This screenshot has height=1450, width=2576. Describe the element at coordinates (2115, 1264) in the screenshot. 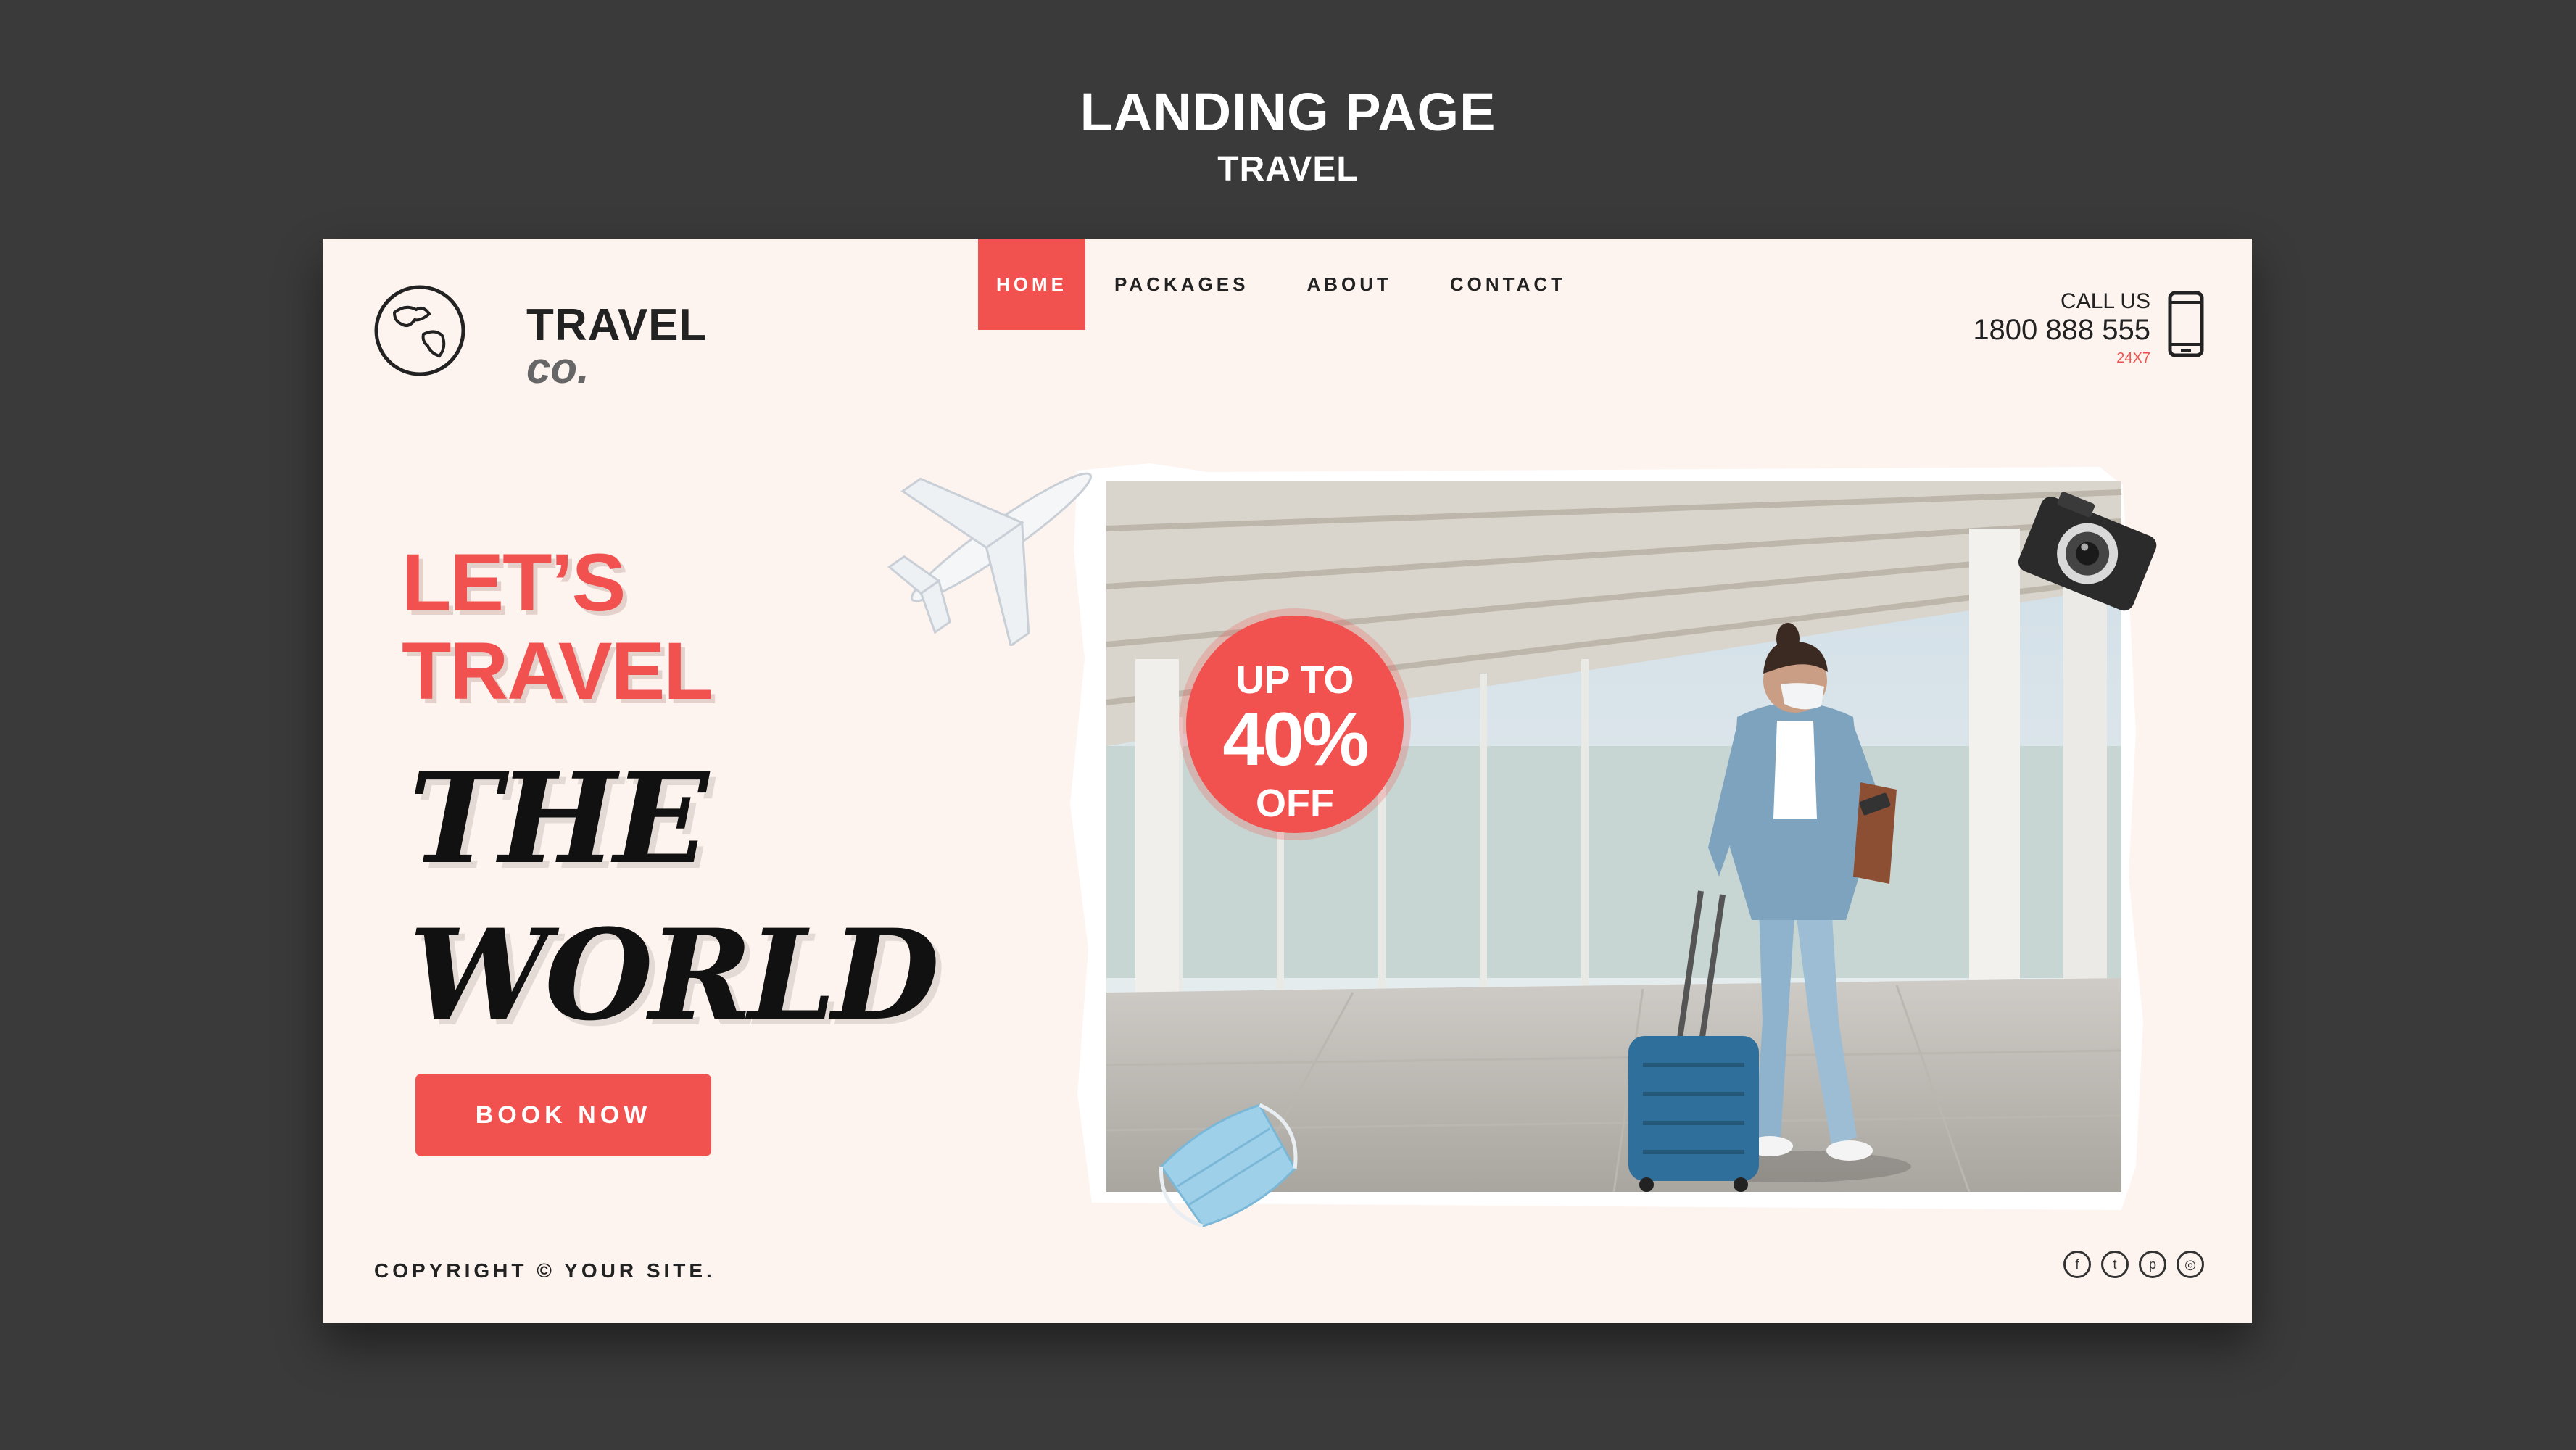

I see `twitter-icon: t` at that location.